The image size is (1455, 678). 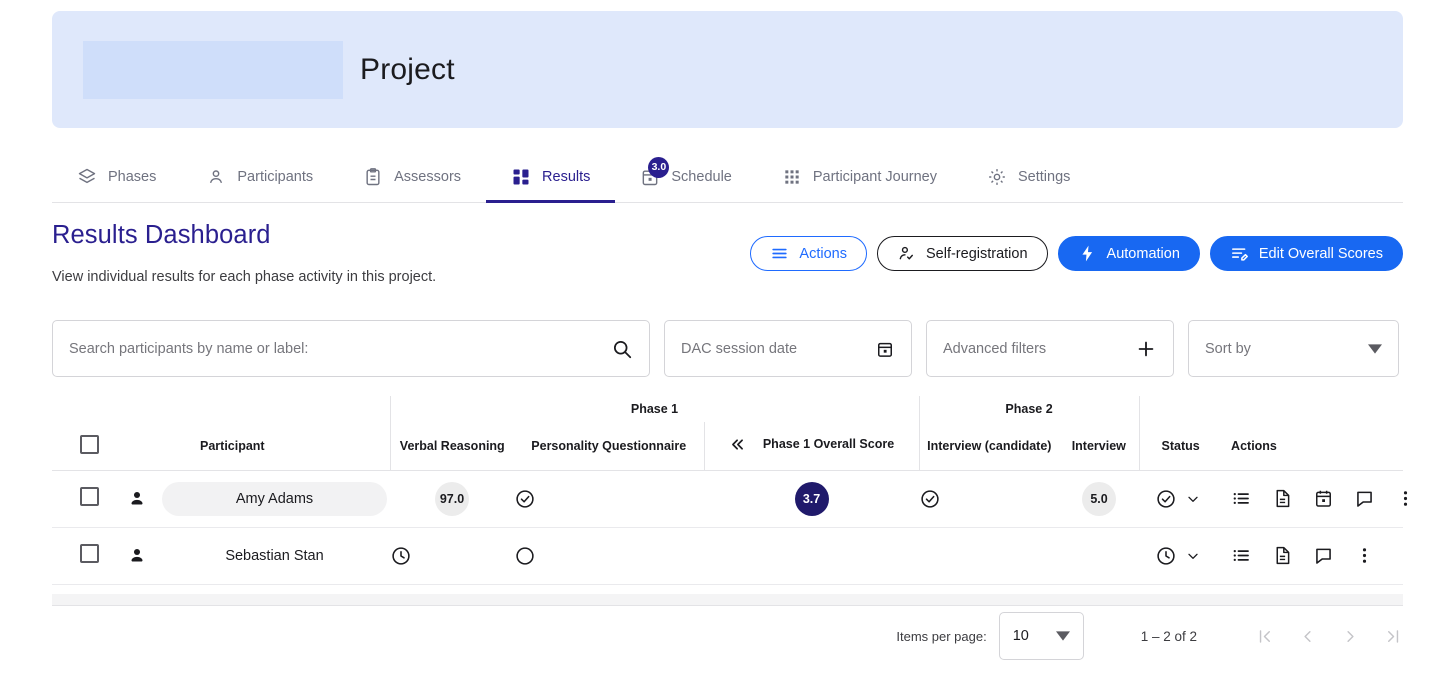 What do you see at coordinates (1323, 498) in the screenshot?
I see `calendar-icon` at bounding box center [1323, 498].